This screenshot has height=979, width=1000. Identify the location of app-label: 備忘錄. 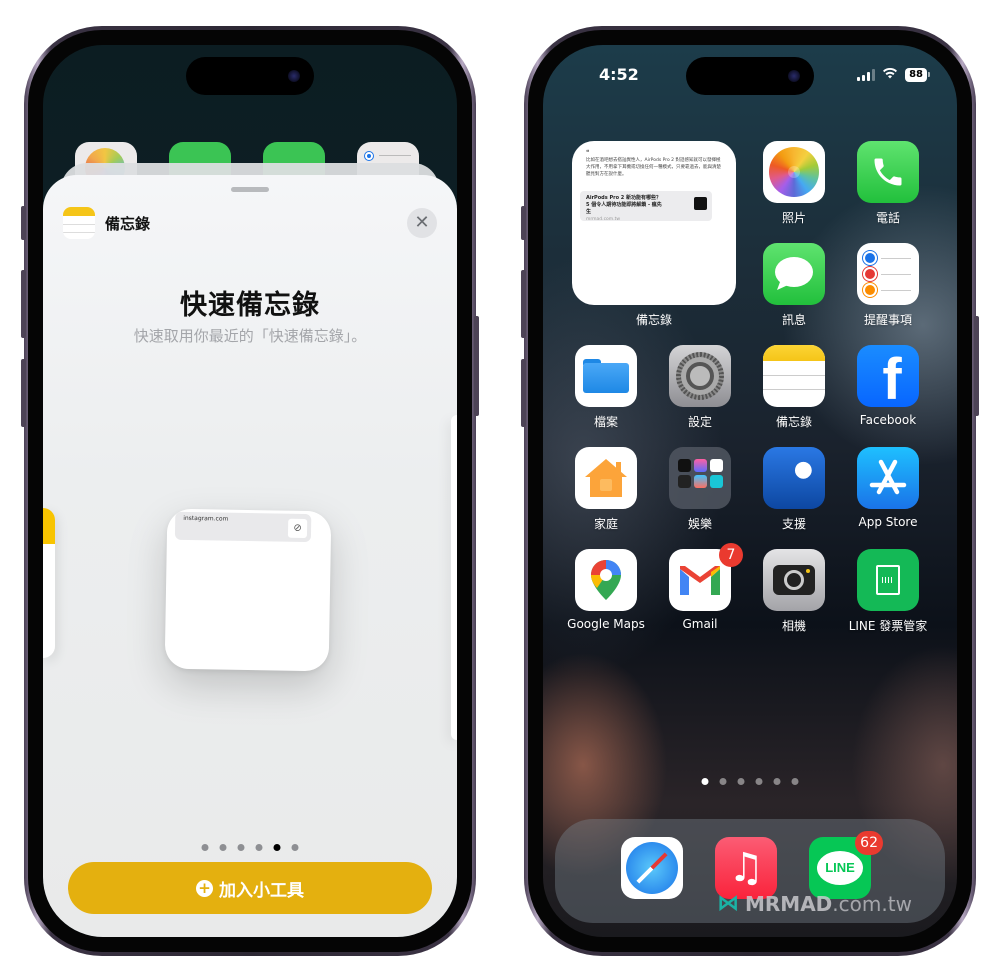
(793, 422).